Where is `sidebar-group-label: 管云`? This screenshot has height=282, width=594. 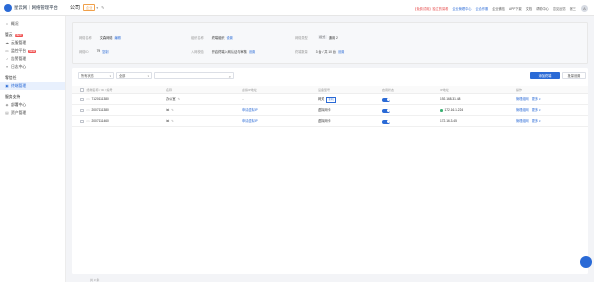 sidebar-group-label: 管云 is located at coordinates (9, 35).